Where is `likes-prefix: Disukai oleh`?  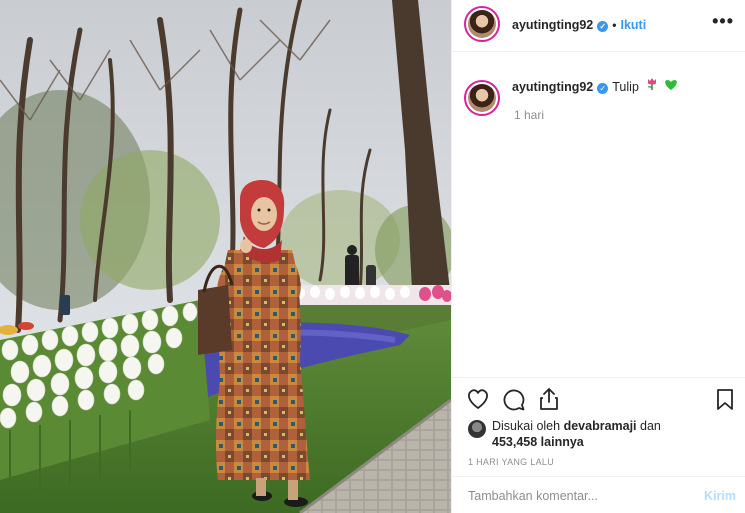
likes-prefix: Disukai oleh is located at coordinates (526, 426).